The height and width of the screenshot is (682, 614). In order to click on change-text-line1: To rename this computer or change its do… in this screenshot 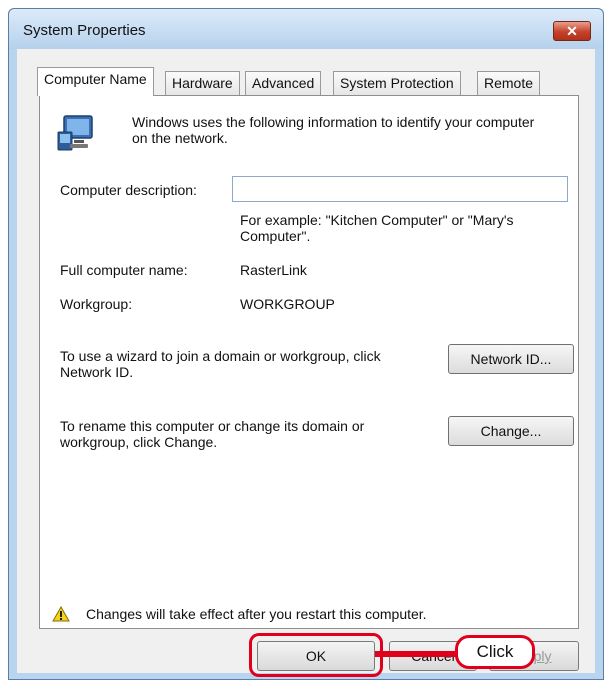, I will do `click(212, 426)`.